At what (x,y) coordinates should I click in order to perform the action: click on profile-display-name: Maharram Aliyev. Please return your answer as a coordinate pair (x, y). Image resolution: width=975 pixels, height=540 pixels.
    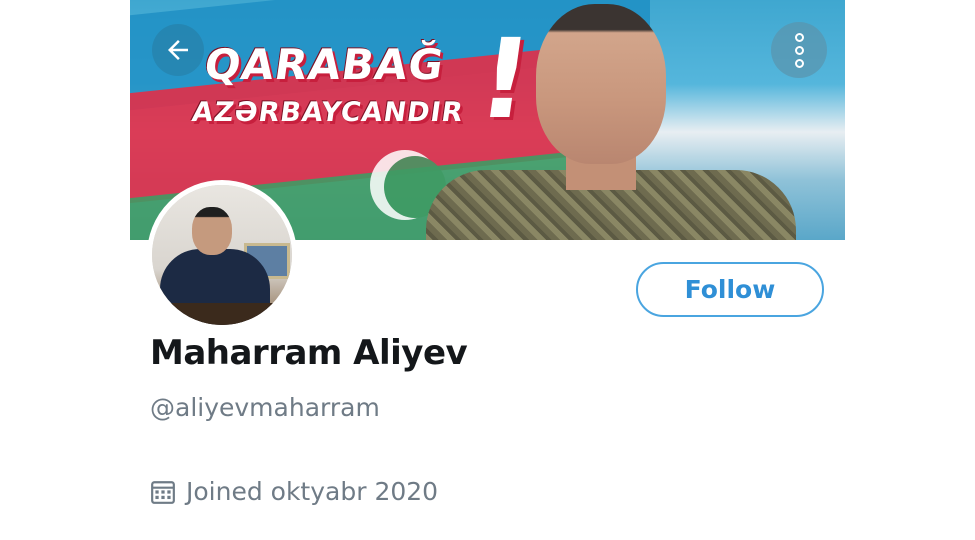
    Looking at the image, I should click on (309, 353).